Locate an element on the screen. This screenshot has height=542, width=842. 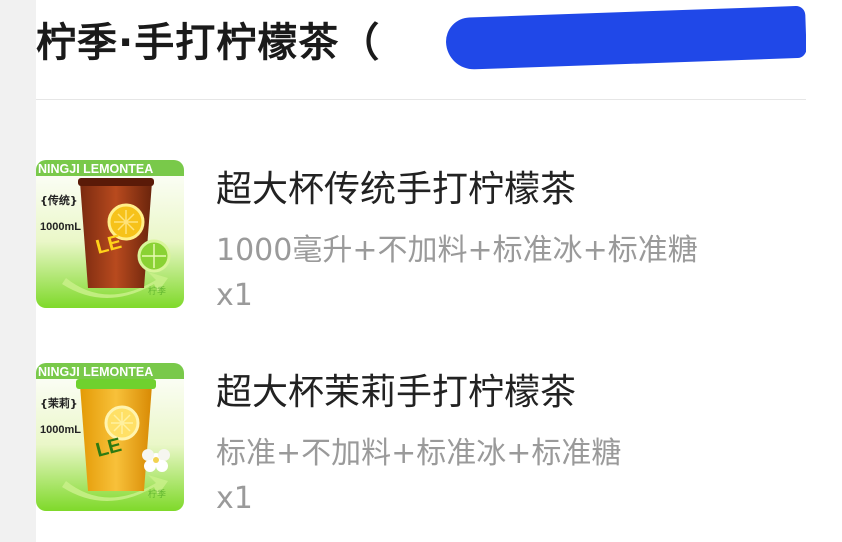
flavor-label: {茉莉} is located at coordinates (59, 403).